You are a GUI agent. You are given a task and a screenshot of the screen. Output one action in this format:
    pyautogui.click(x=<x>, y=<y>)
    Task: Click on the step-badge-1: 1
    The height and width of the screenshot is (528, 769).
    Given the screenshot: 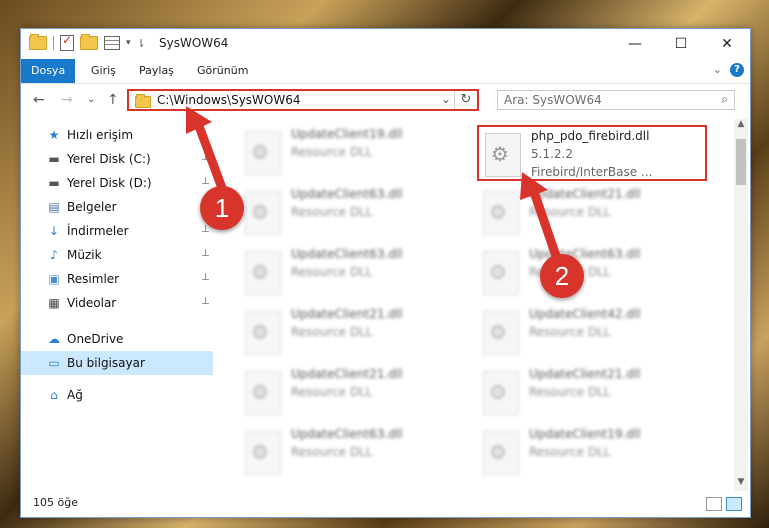 What is the action you would take?
    pyautogui.click(x=222, y=208)
    